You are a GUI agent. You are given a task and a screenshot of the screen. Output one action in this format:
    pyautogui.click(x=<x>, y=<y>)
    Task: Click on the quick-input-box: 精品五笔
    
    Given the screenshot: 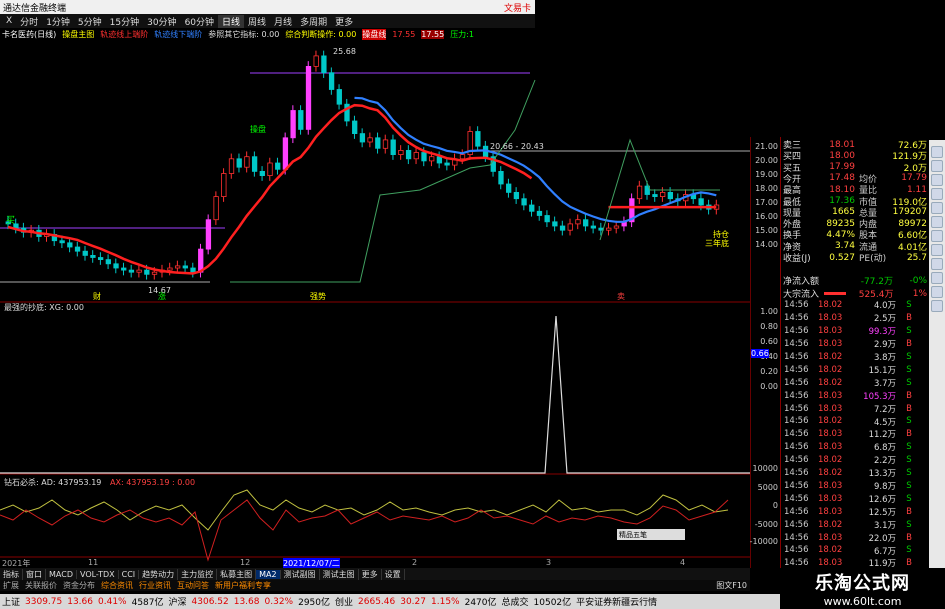 What is the action you would take?
    pyautogui.click(x=651, y=534)
    